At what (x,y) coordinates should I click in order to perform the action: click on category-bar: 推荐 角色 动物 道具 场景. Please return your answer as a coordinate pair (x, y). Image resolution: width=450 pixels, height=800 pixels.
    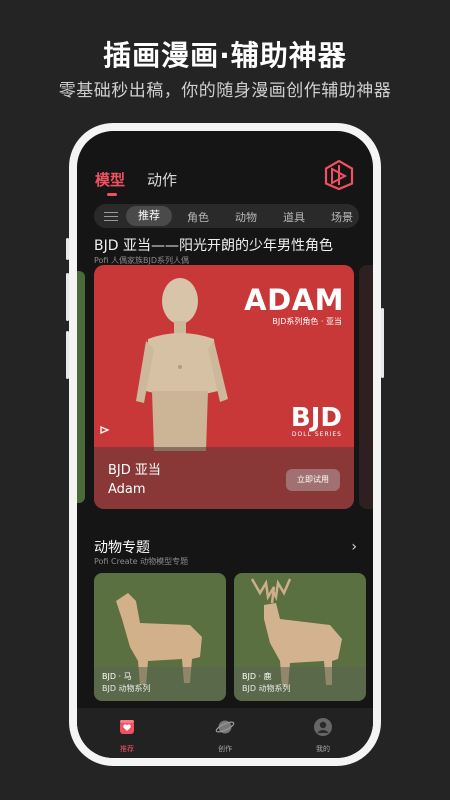
    Looking at the image, I should click on (226, 216).